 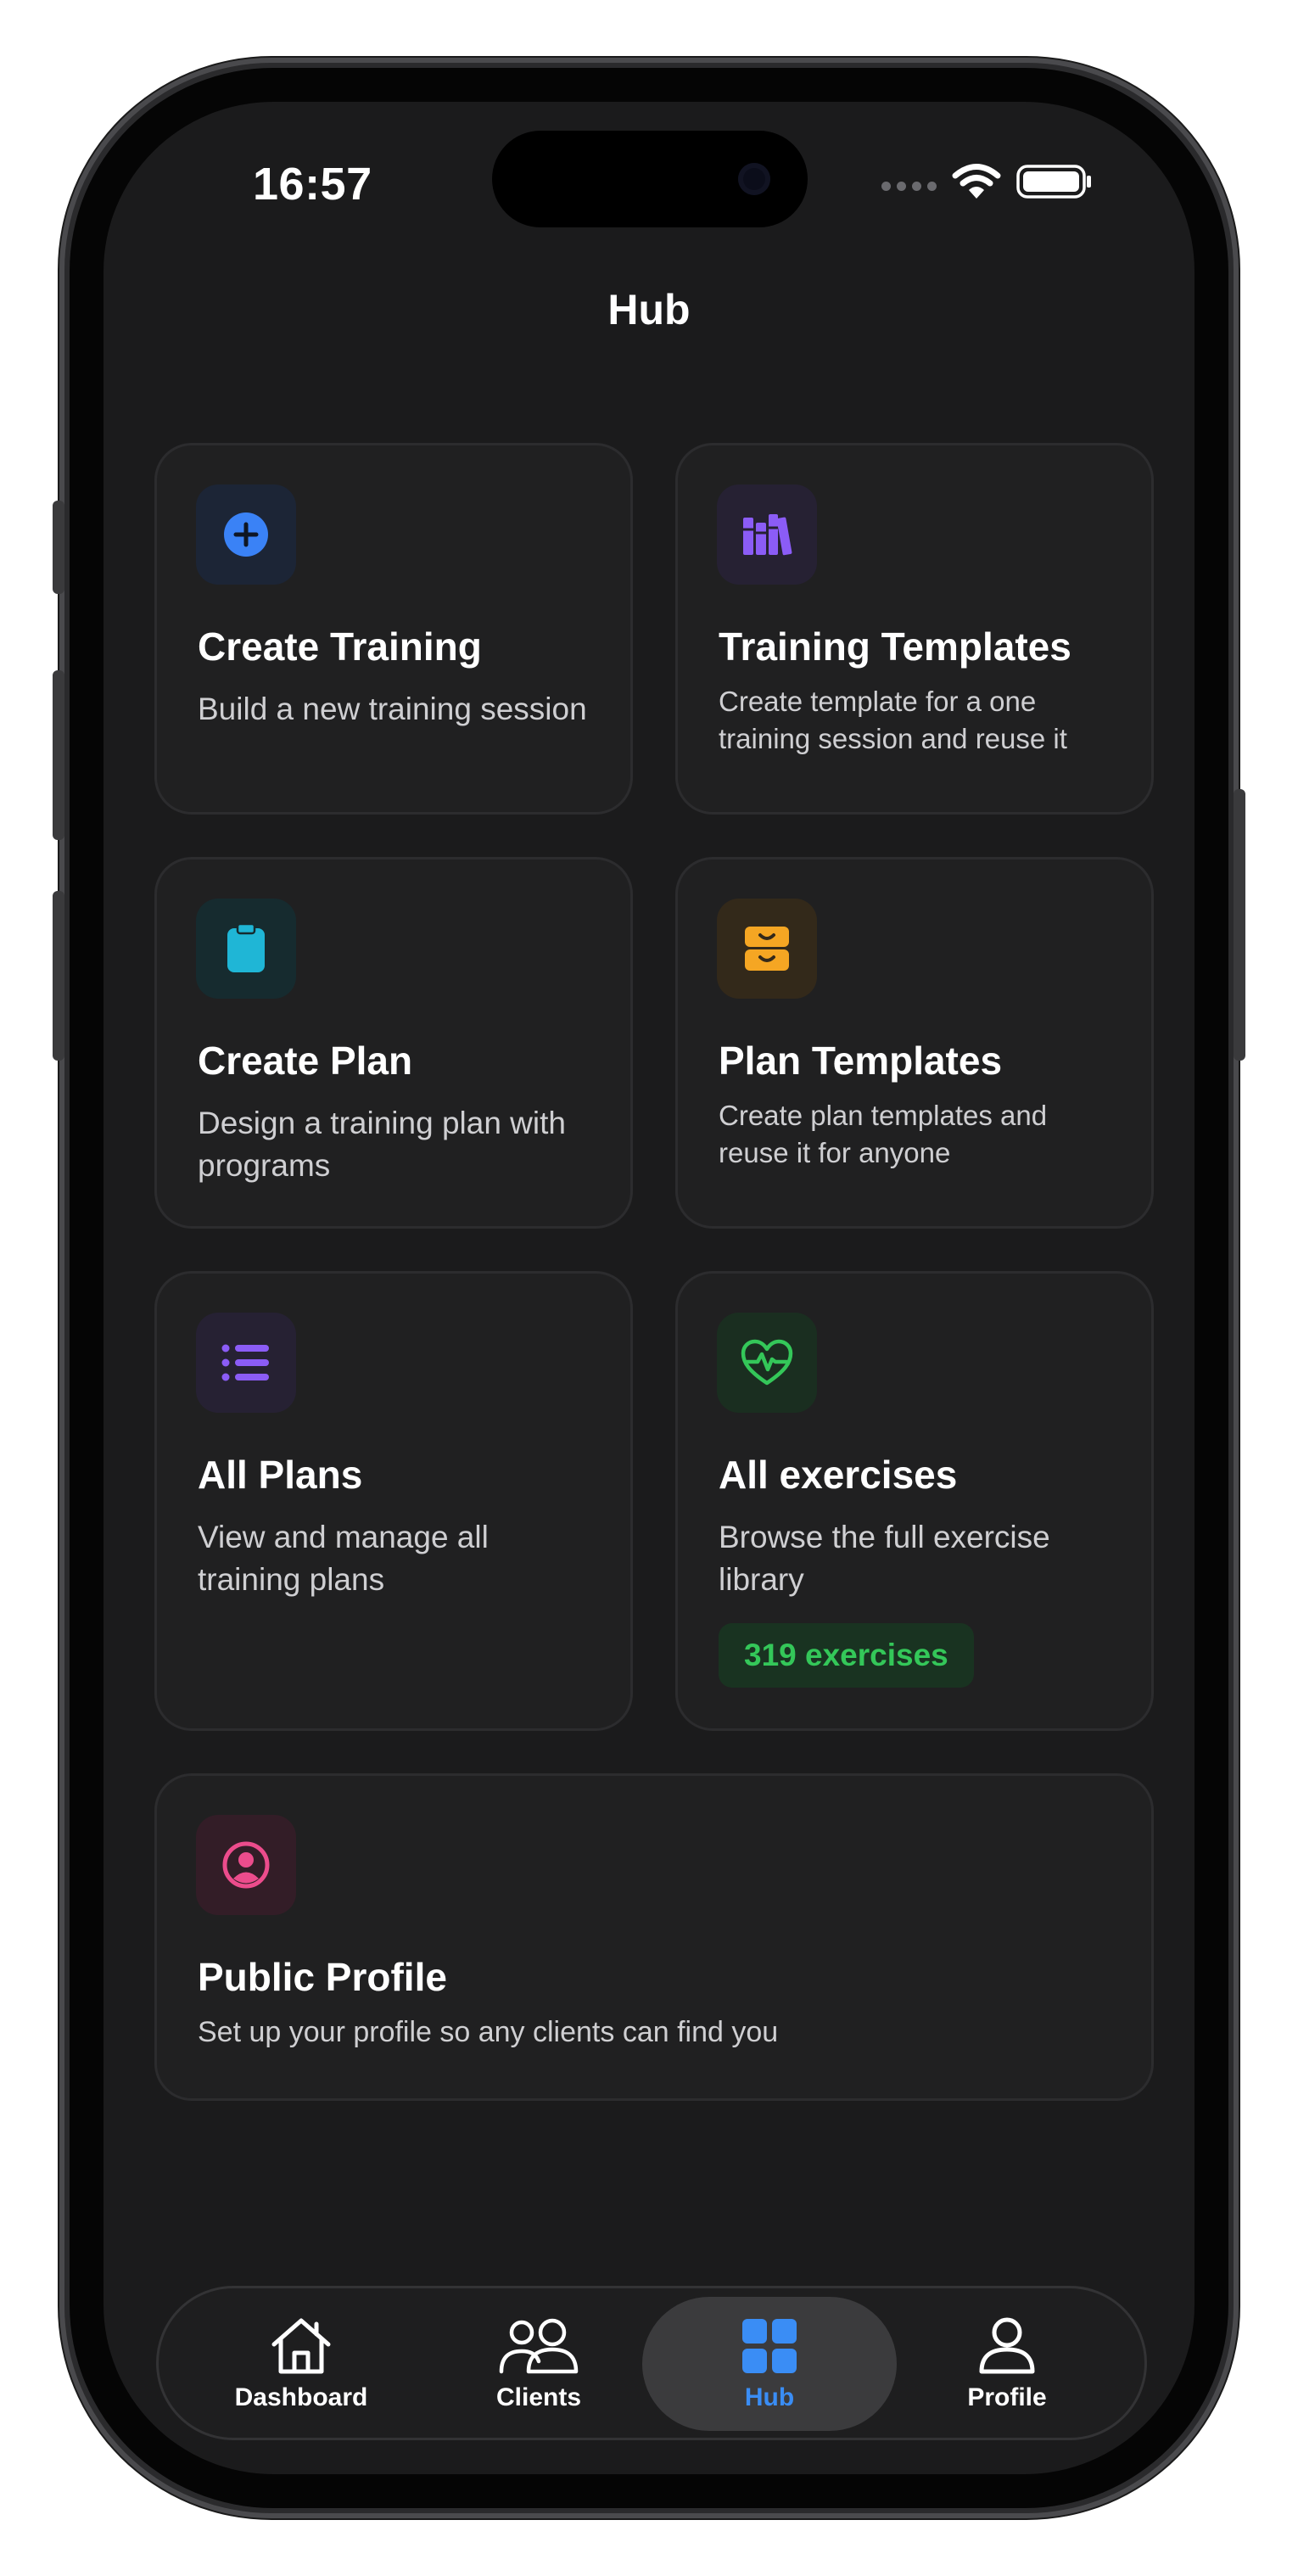 I want to click on tab-profile-label: Profile, so click(x=1007, y=2397).